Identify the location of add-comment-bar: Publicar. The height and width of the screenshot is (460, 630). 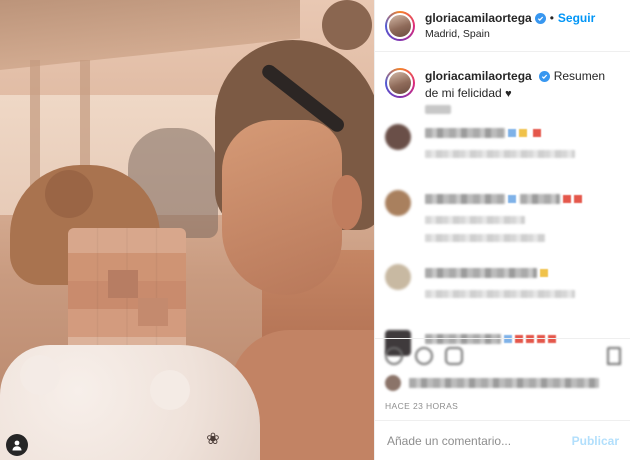
(502, 440).